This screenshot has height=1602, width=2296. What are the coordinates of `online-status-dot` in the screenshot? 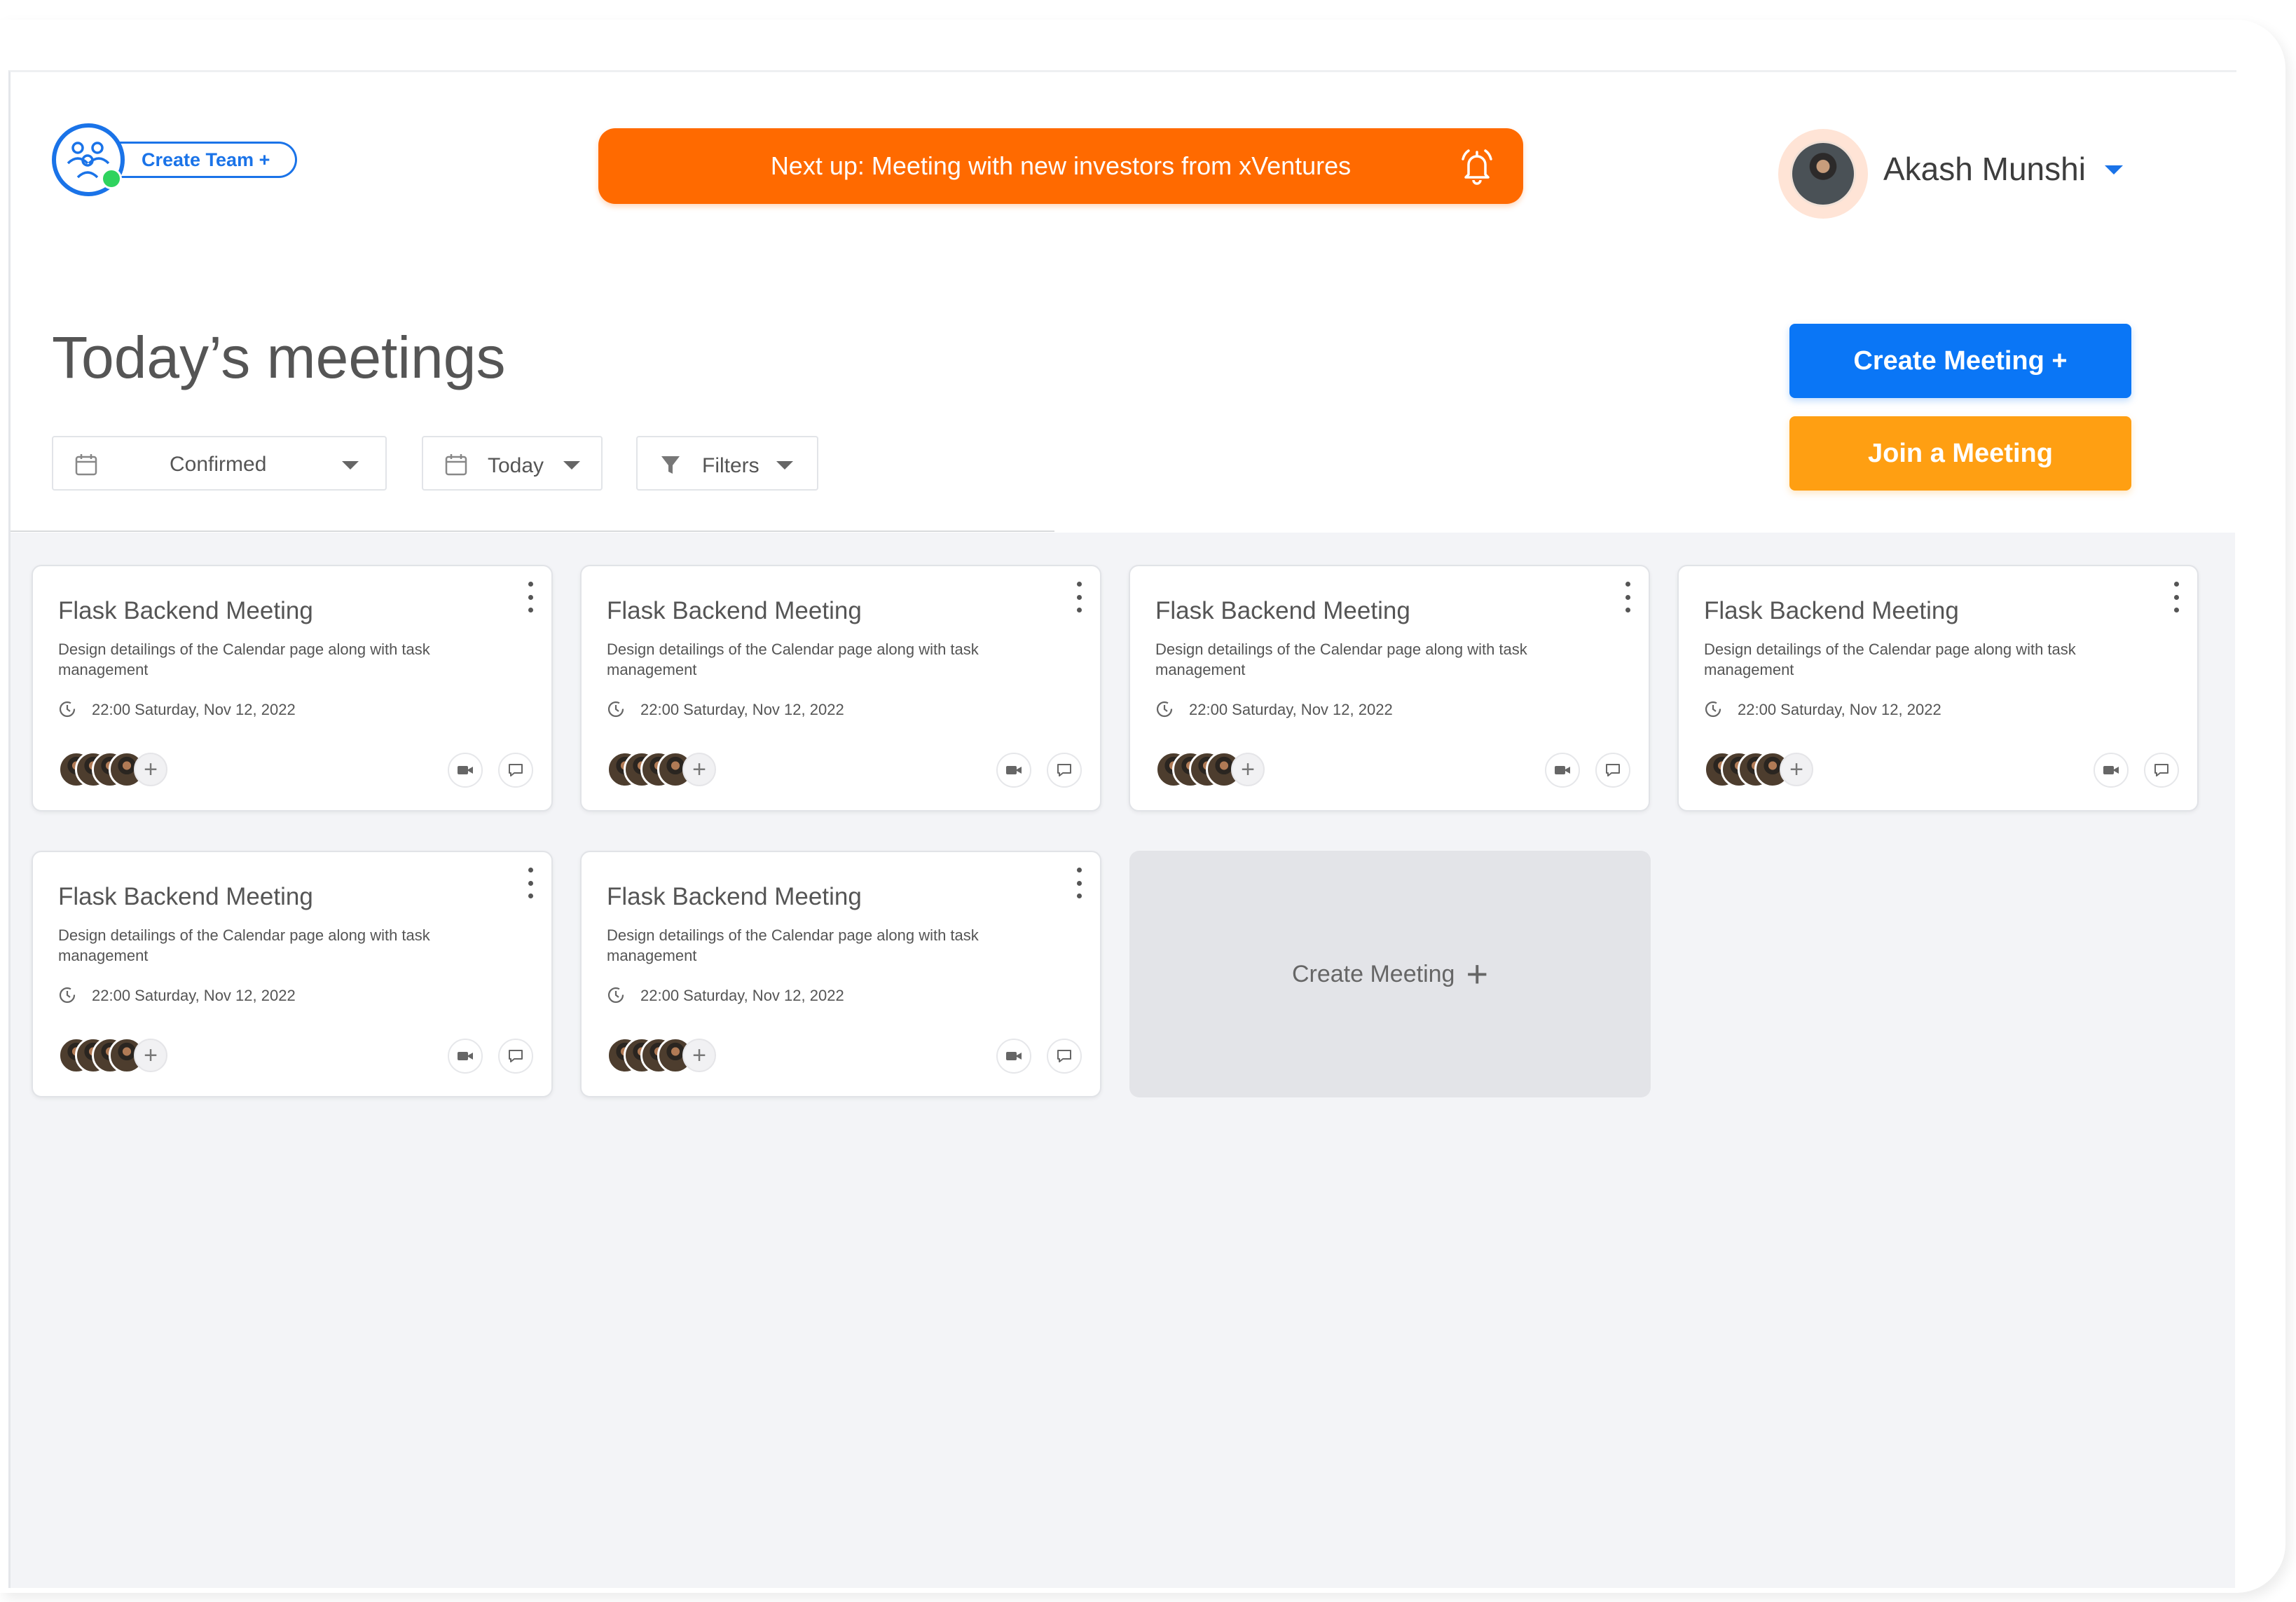 It's located at (111, 178).